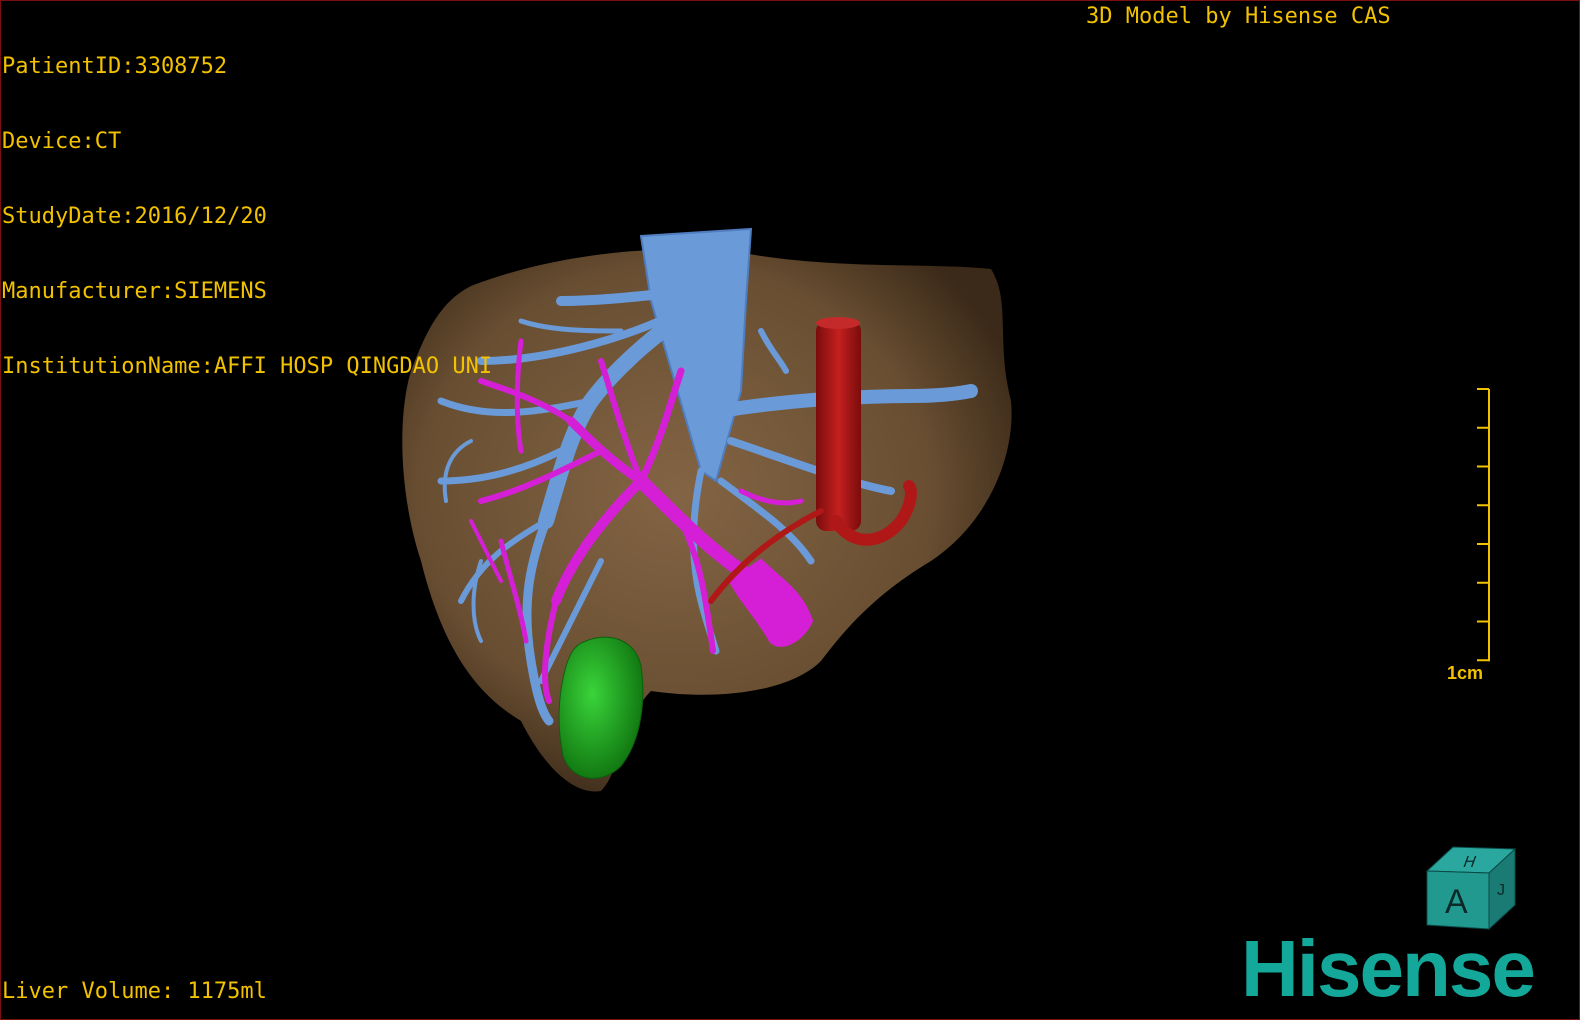 The height and width of the screenshot is (1020, 1580). Describe the element at coordinates (134, 291) in the screenshot. I see `manufacturer: Manufacturer:SIEMENS` at that location.